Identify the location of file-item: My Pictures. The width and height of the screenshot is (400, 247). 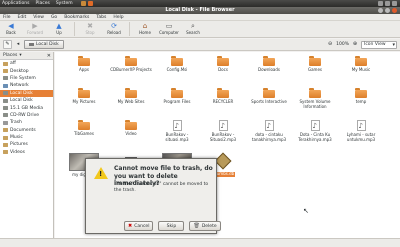
(84, 96).